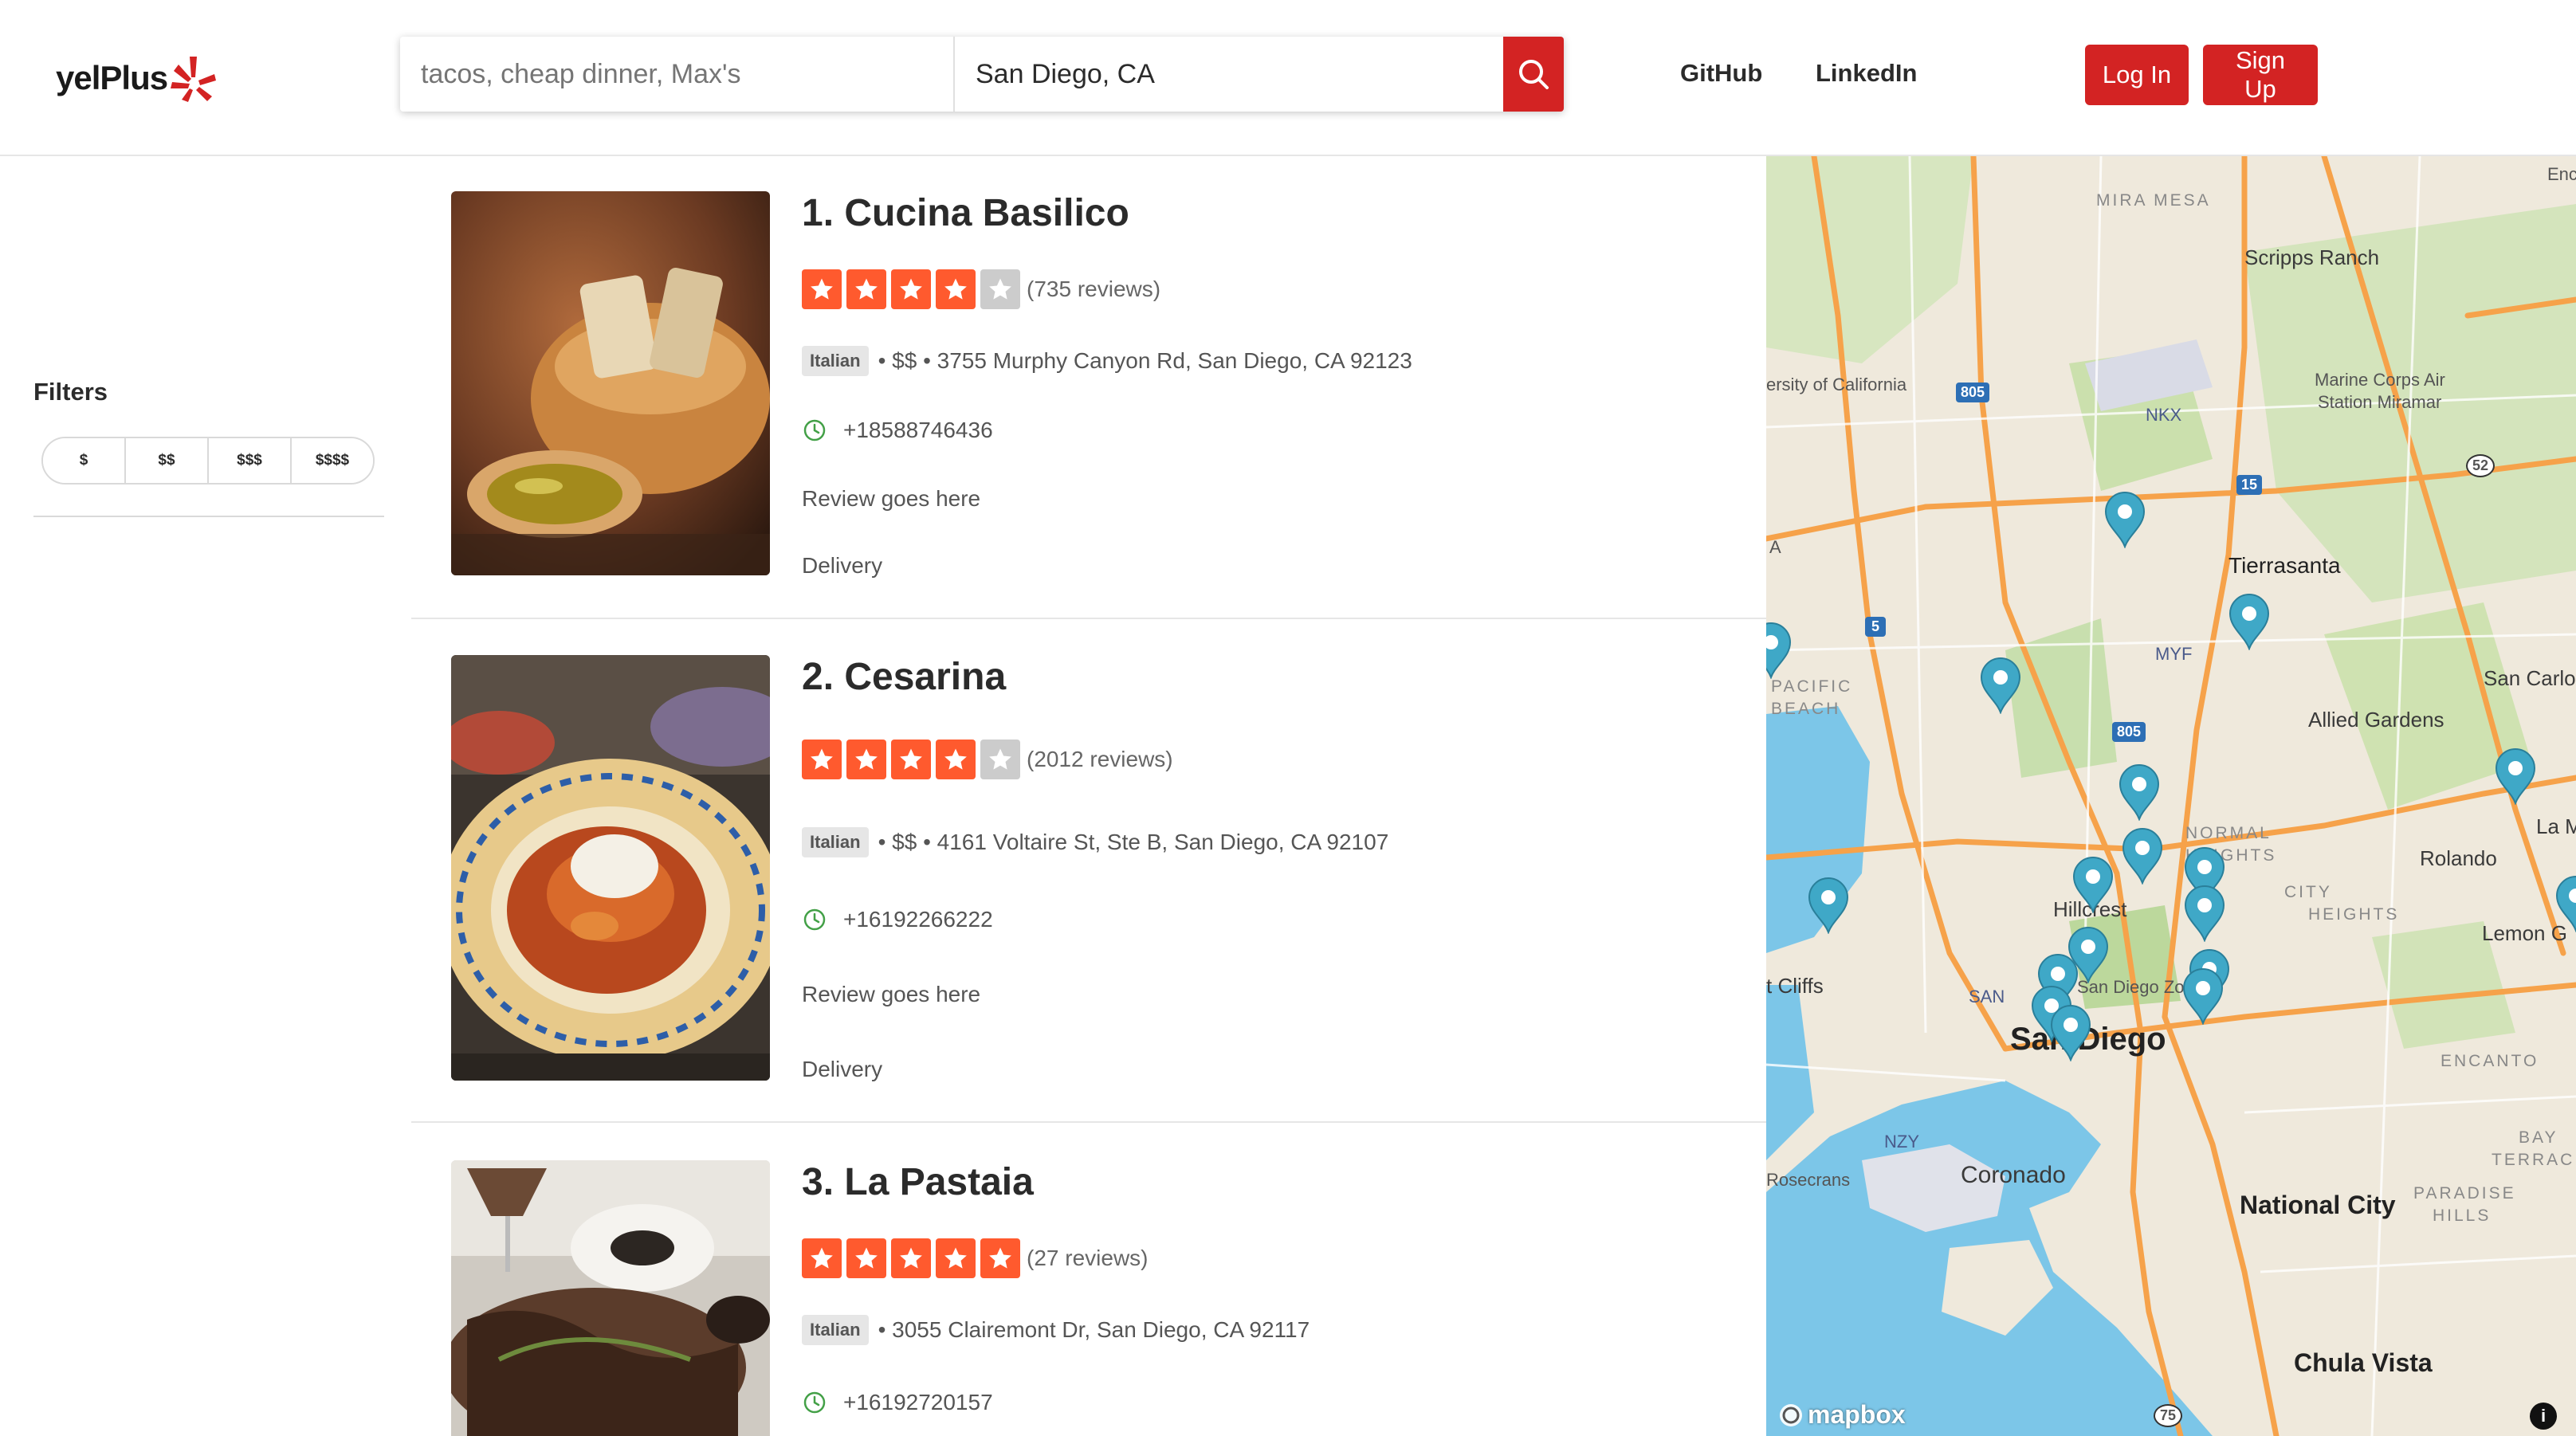 This screenshot has height=1436, width=2576. I want to click on map-label: National City, so click(2318, 1205).